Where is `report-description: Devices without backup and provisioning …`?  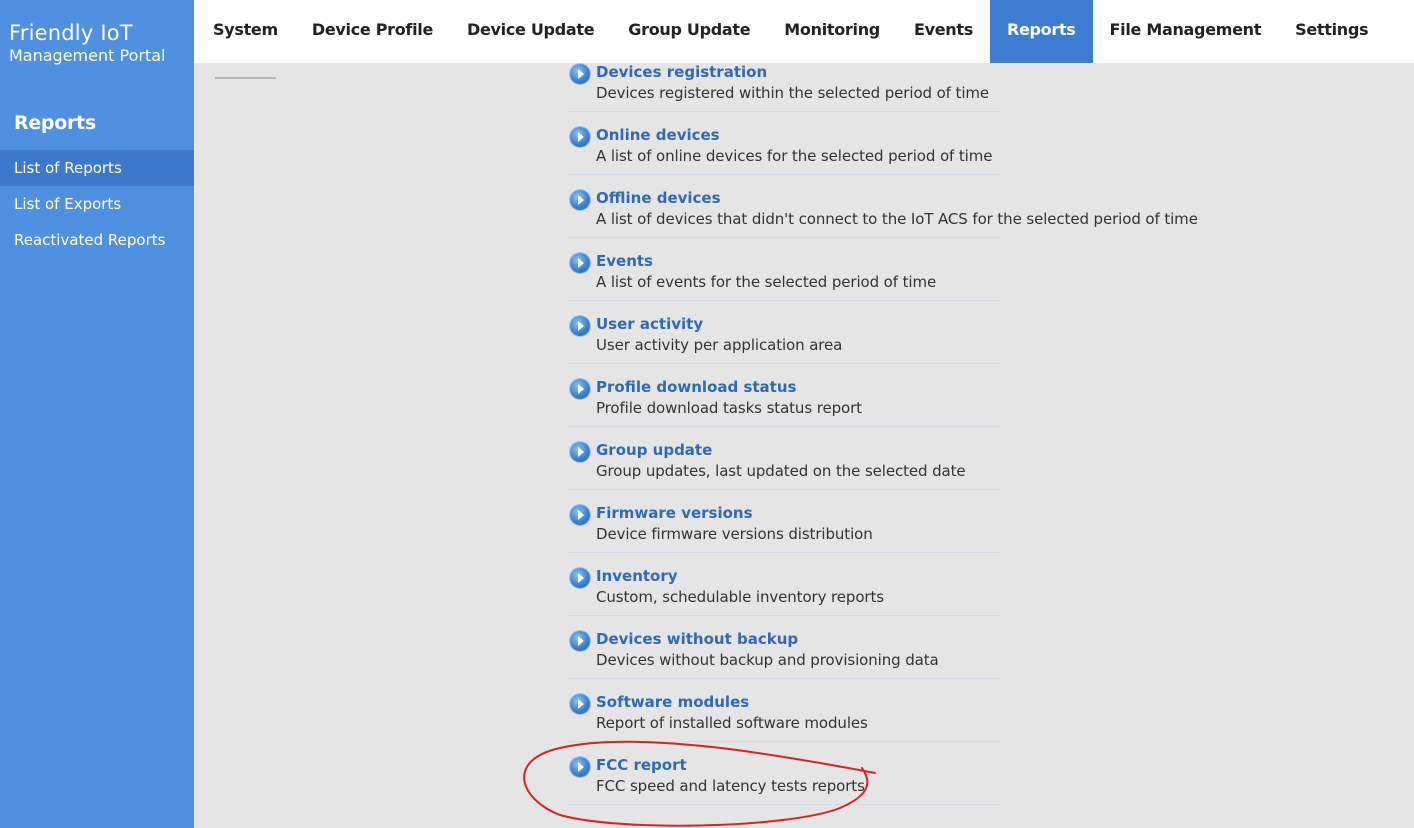 report-description: Devices without backup and provisioning … is located at coordinates (767, 660).